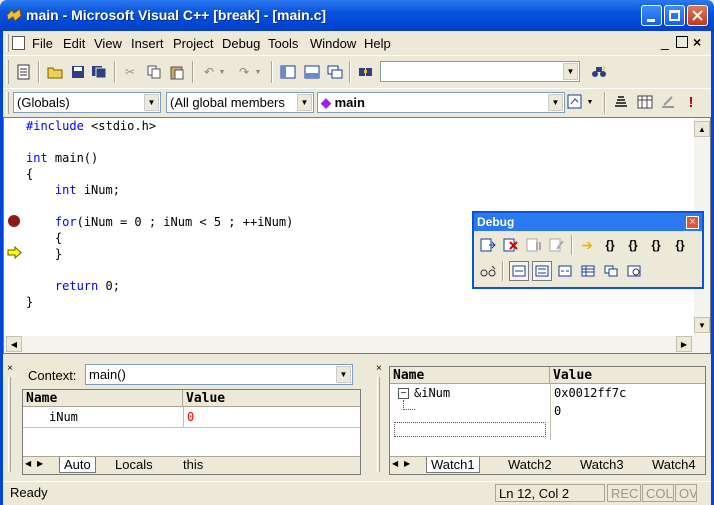 This screenshot has height=505, width=714. I want to click on filter-combo-chevron-down-icon: ▼, so click(304, 102).